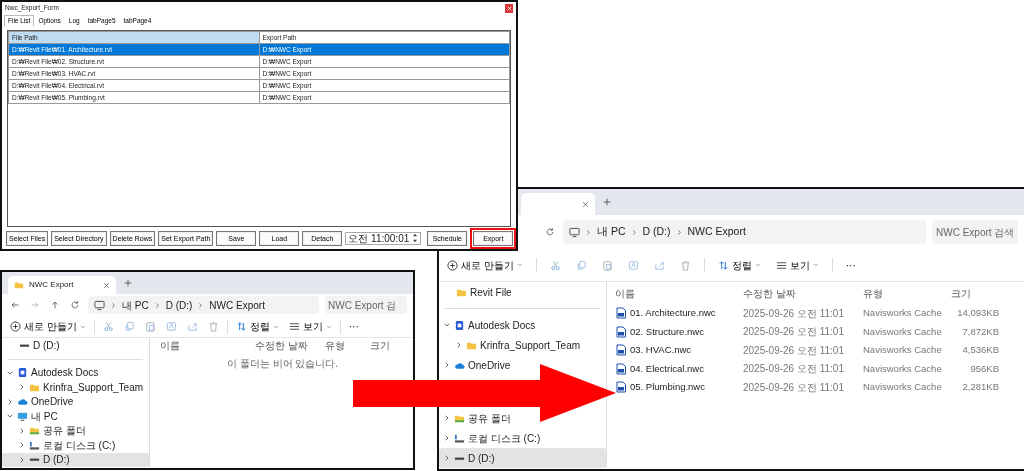  What do you see at coordinates (980, 331) in the screenshot?
I see `file-size: 7,872KB` at bounding box center [980, 331].